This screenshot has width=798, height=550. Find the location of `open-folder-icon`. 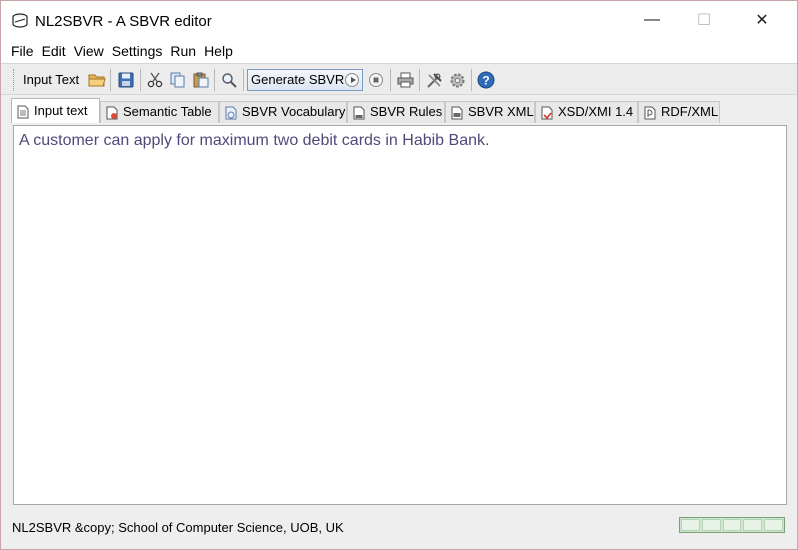

open-folder-icon is located at coordinates (97, 80).